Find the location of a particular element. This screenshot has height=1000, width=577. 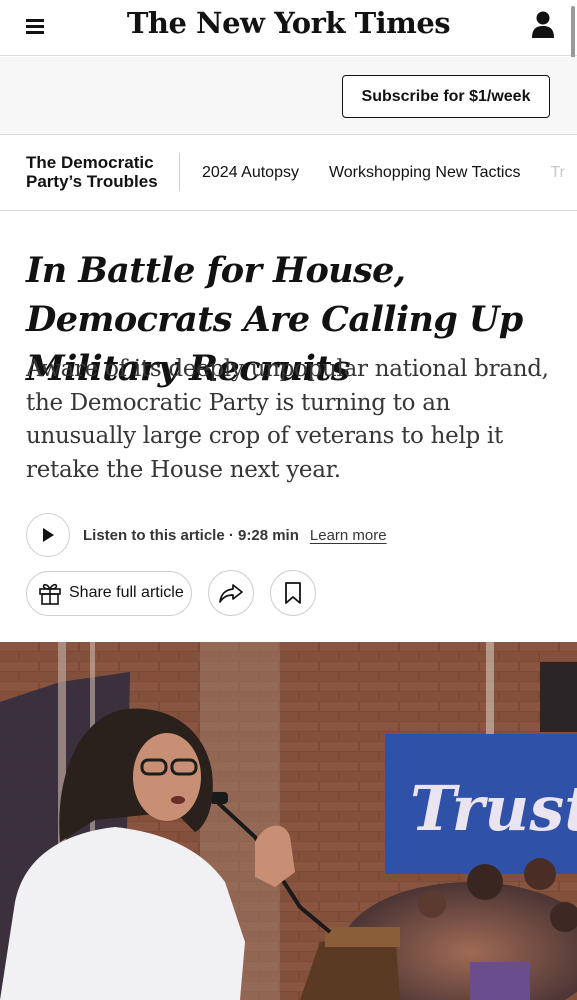

banner-text: Trust is located at coordinates (493, 808).